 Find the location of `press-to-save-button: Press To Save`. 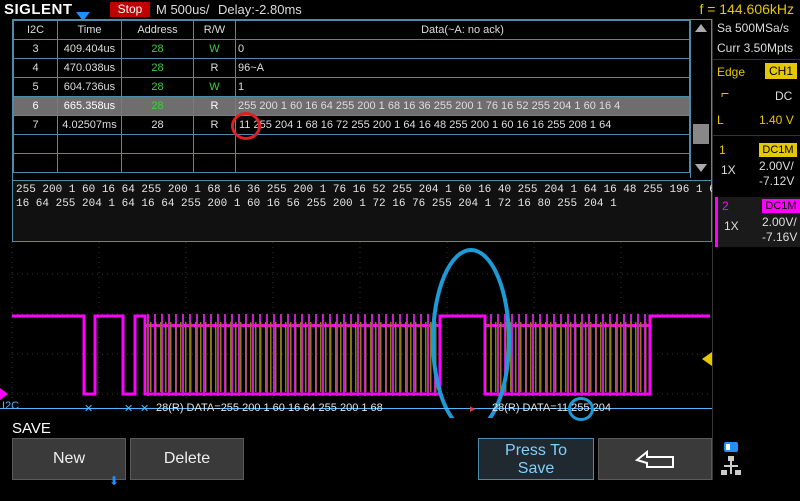

press-to-save-button: Press To Save is located at coordinates (536, 459).